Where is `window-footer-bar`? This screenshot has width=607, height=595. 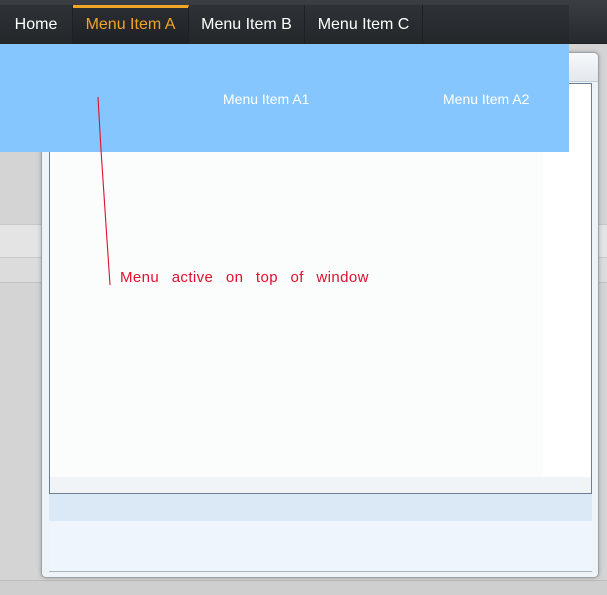 window-footer-bar is located at coordinates (320, 507).